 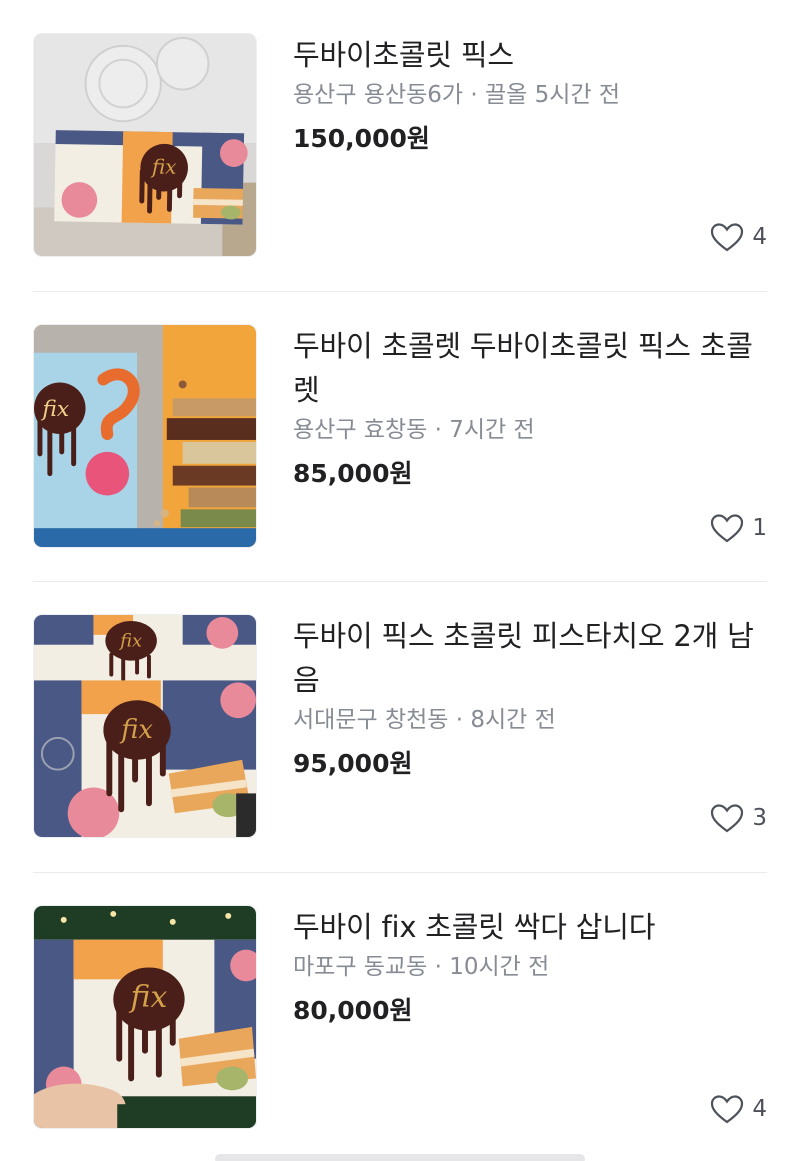 I want to click on listing-meta: 용산구 효창동 · 7시간 전, so click(x=528, y=430).